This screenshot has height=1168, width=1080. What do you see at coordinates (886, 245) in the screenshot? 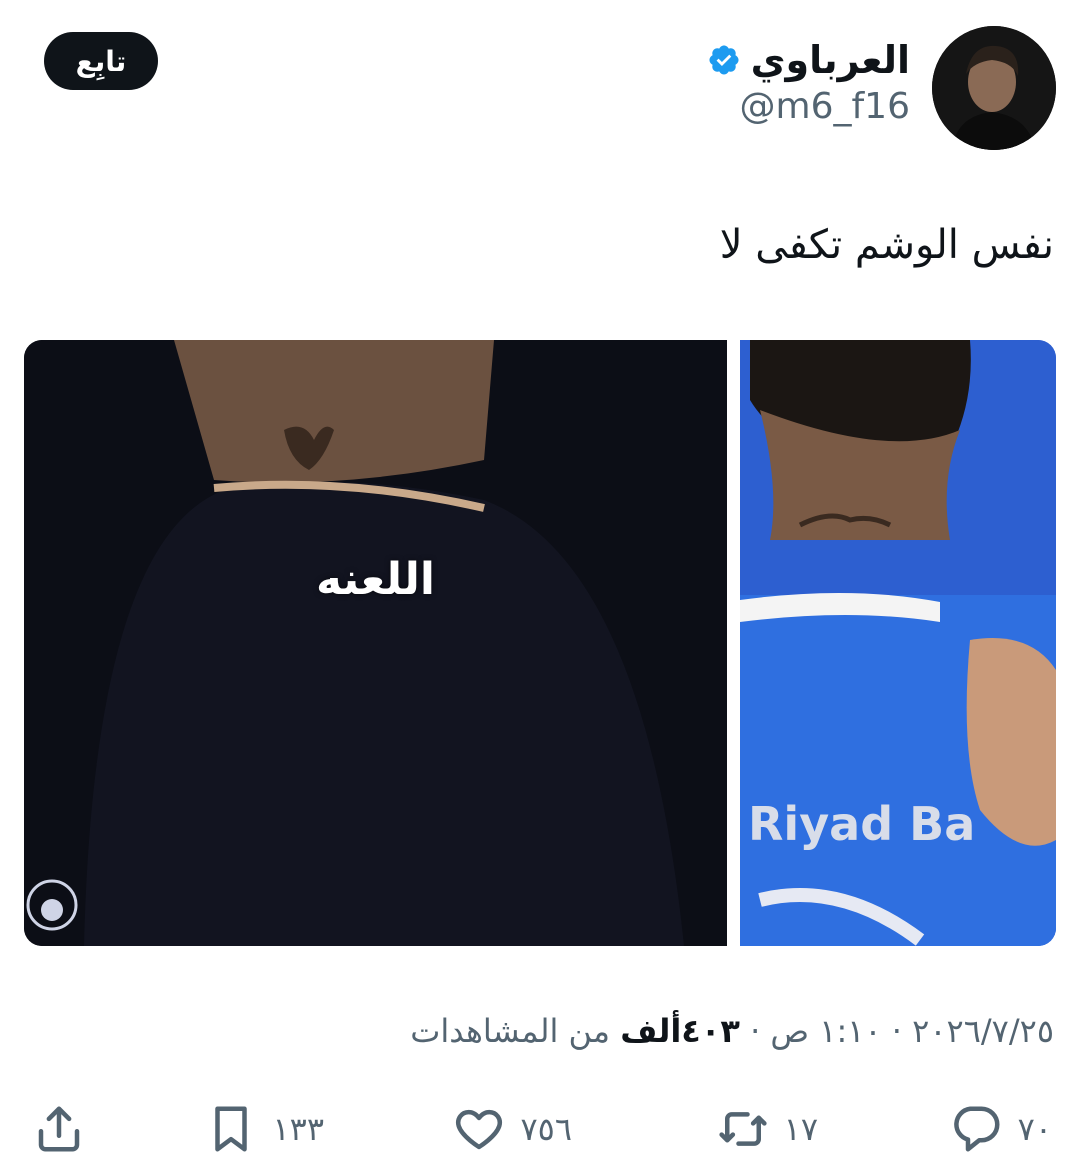
I see `tweet-text: نفس الوشم تكفى لا` at bounding box center [886, 245].